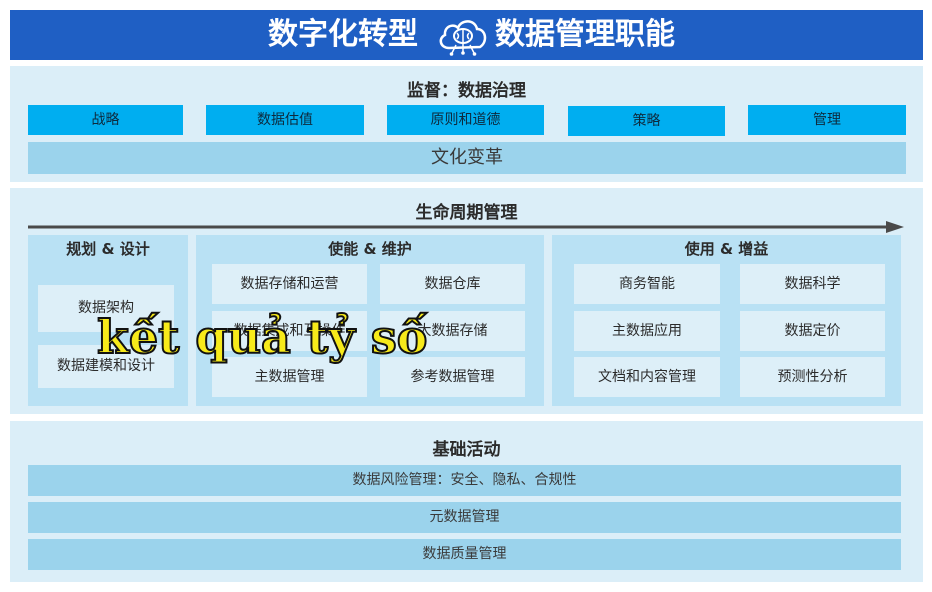 This screenshot has height=592, width=932. What do you see at coordinates (647, 377) in the screenshot?
I see `use-item-content-mgmt: 文档和内容管理` at bounding box center [647, 377].